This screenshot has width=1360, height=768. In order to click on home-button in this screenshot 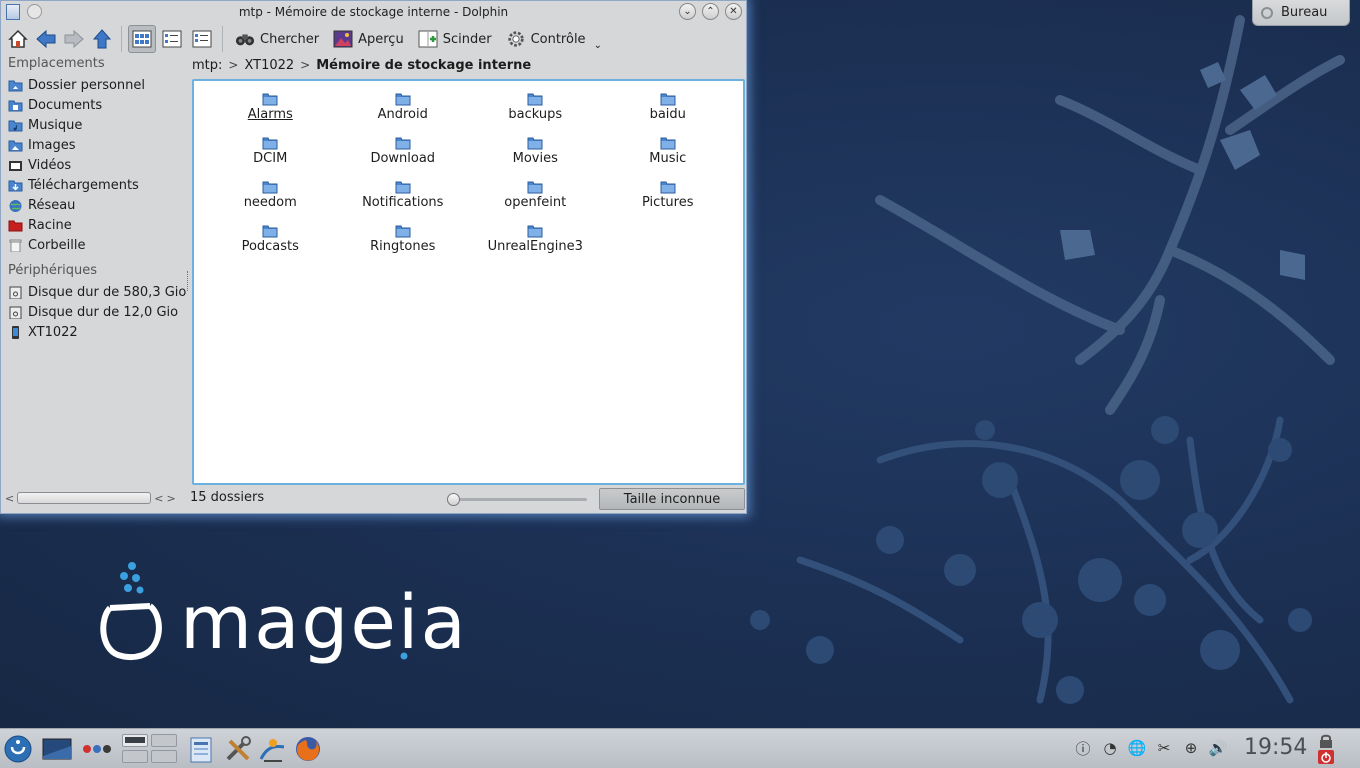, I will do `click(18, 39)`.